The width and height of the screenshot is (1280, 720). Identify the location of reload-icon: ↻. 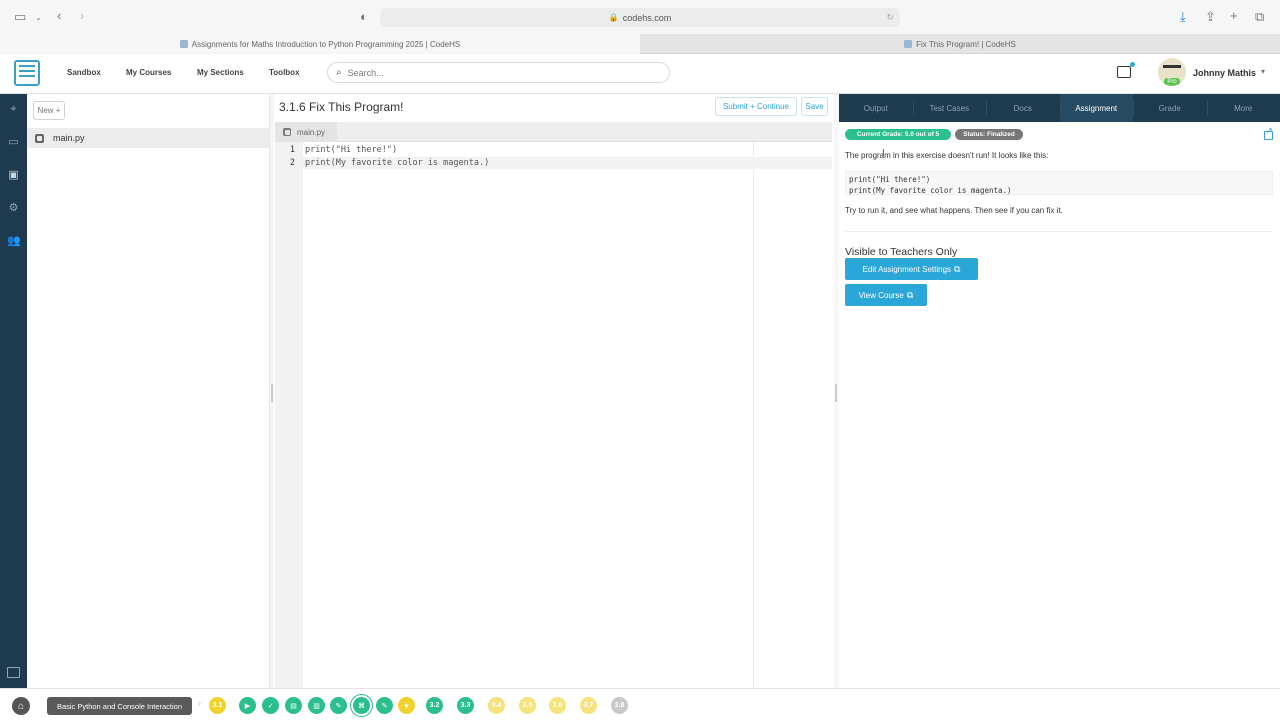
(890, 17).